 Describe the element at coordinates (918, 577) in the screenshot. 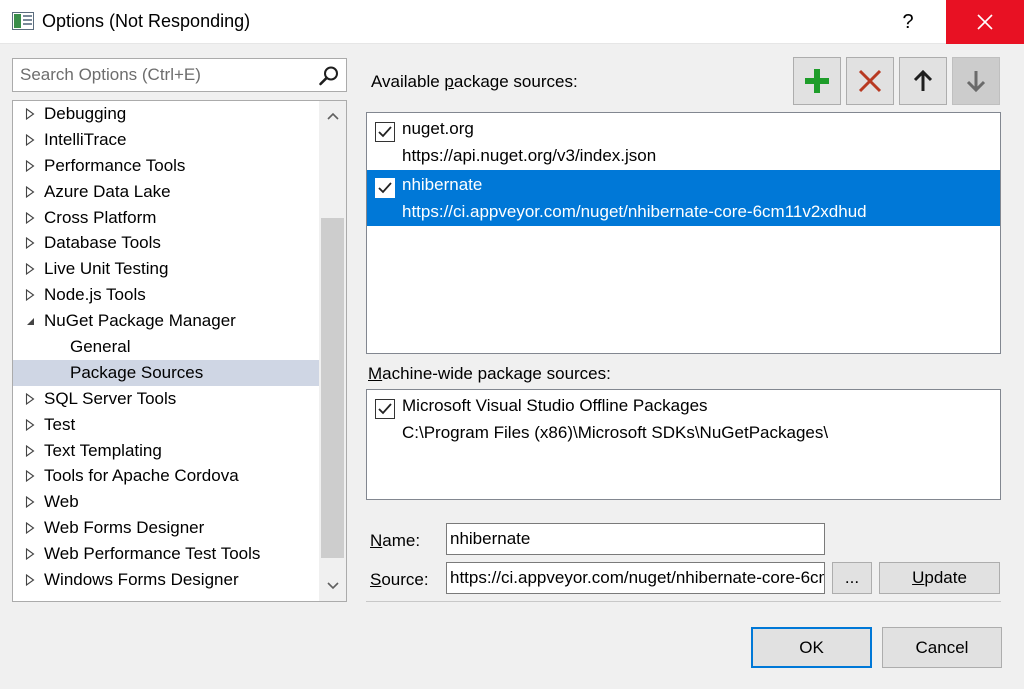

I see `accelerator-key: U` at that location.